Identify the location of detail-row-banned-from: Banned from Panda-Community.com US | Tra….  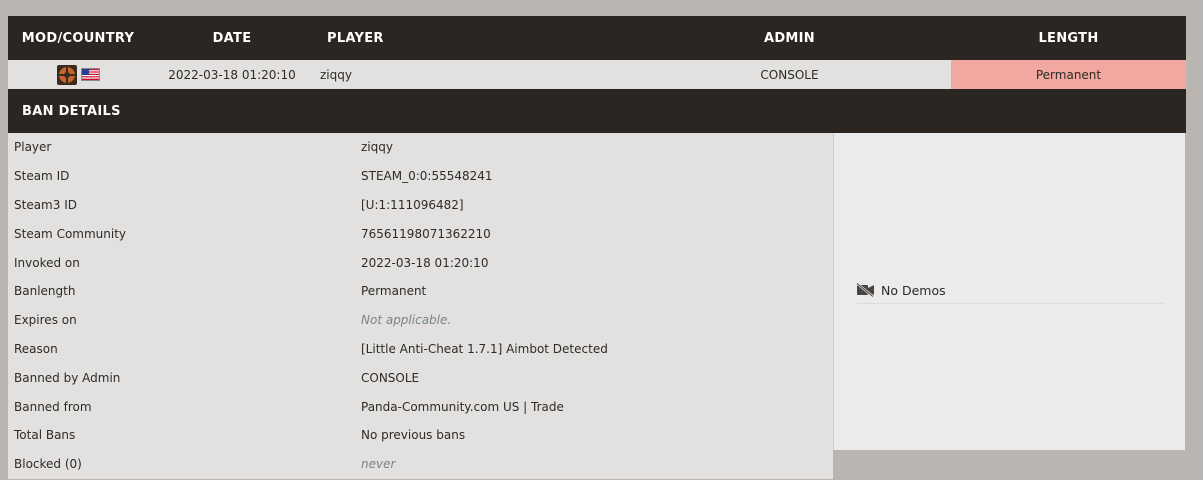
(420, 406).